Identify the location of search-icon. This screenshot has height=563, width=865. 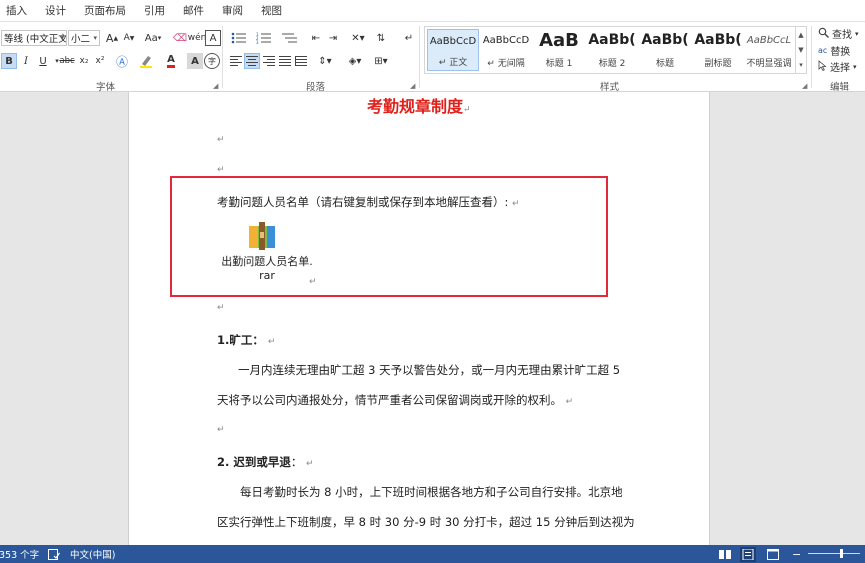
(823, 34).